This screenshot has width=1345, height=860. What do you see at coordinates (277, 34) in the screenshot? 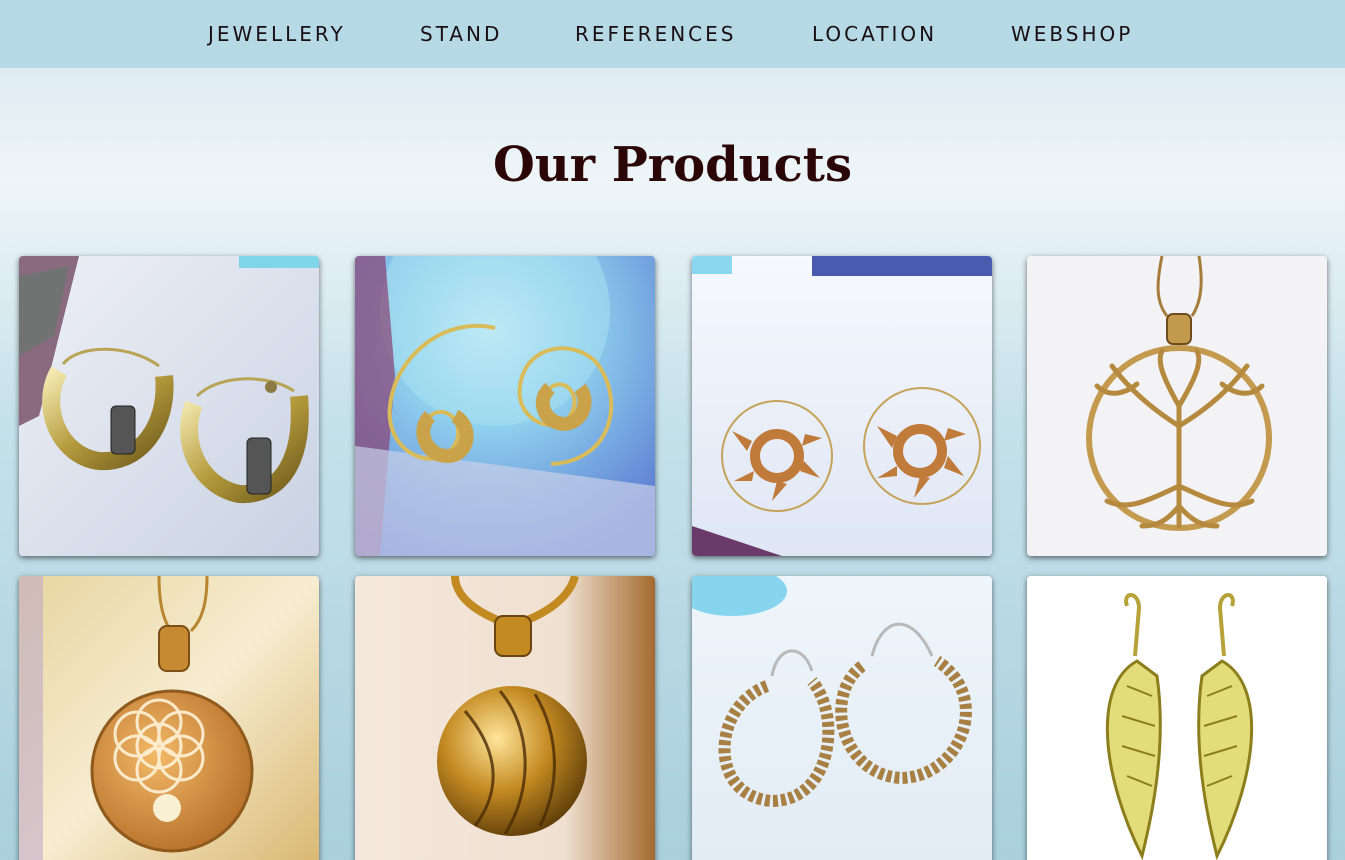
I see `nav-jewellery-link: JEWELLERY` at bounding box center [277, 34].